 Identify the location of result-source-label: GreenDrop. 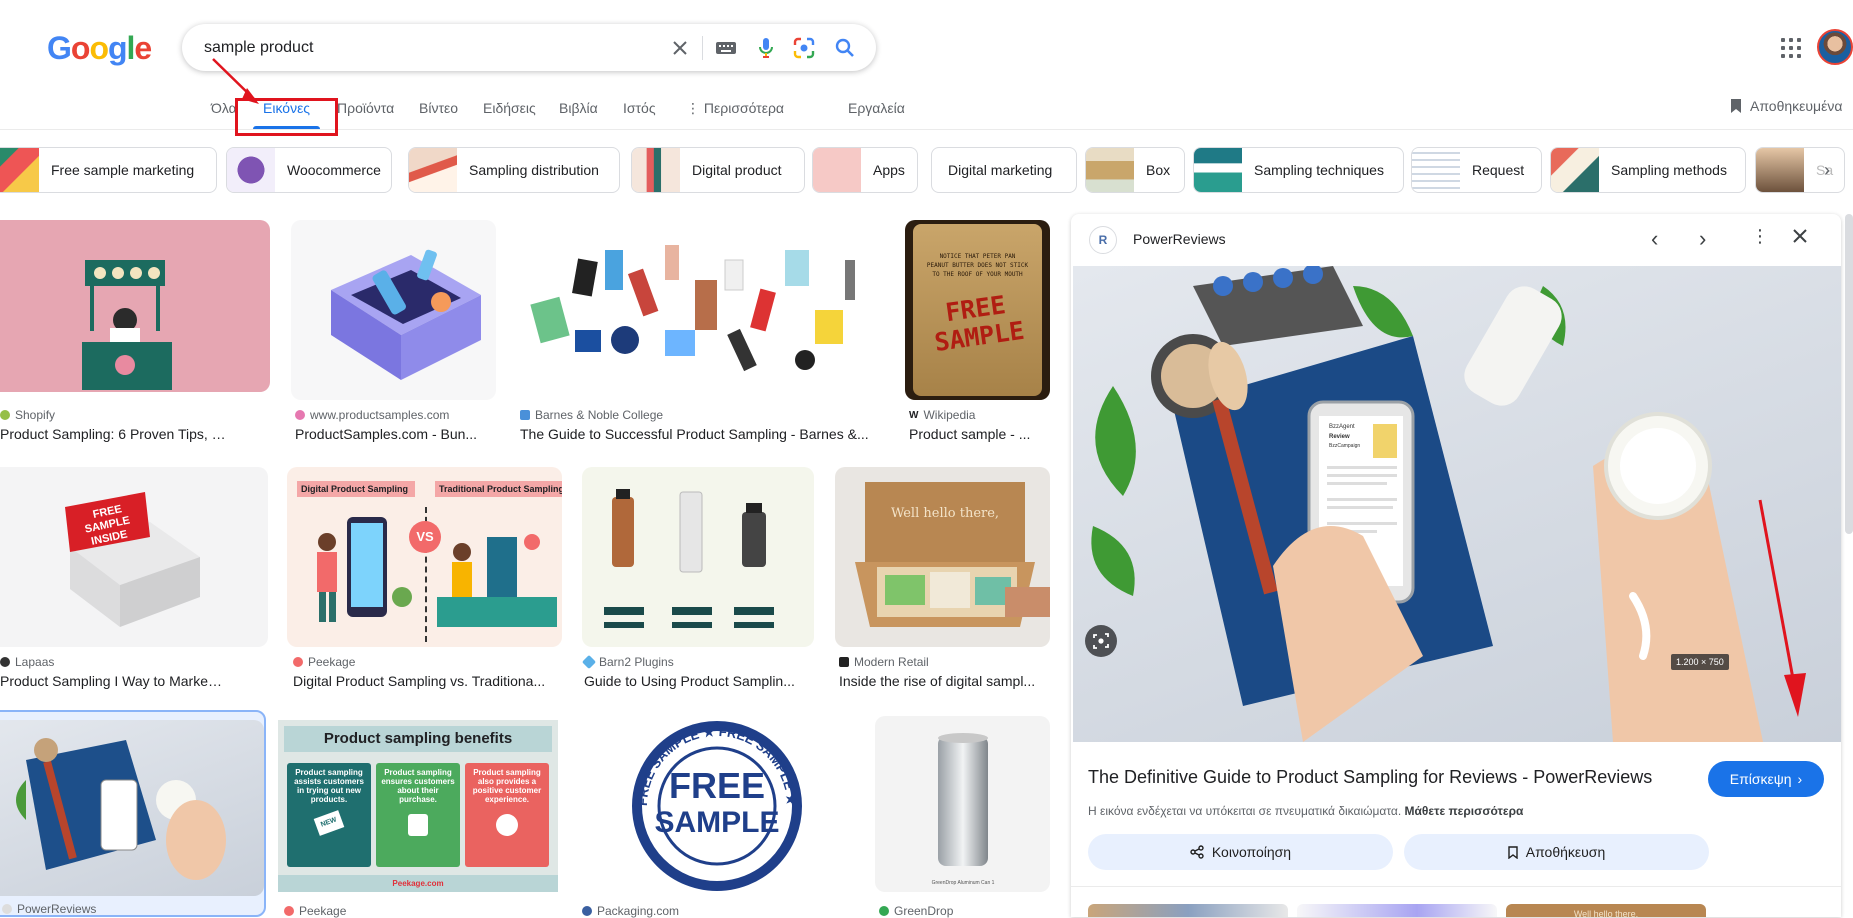
(924, 911).